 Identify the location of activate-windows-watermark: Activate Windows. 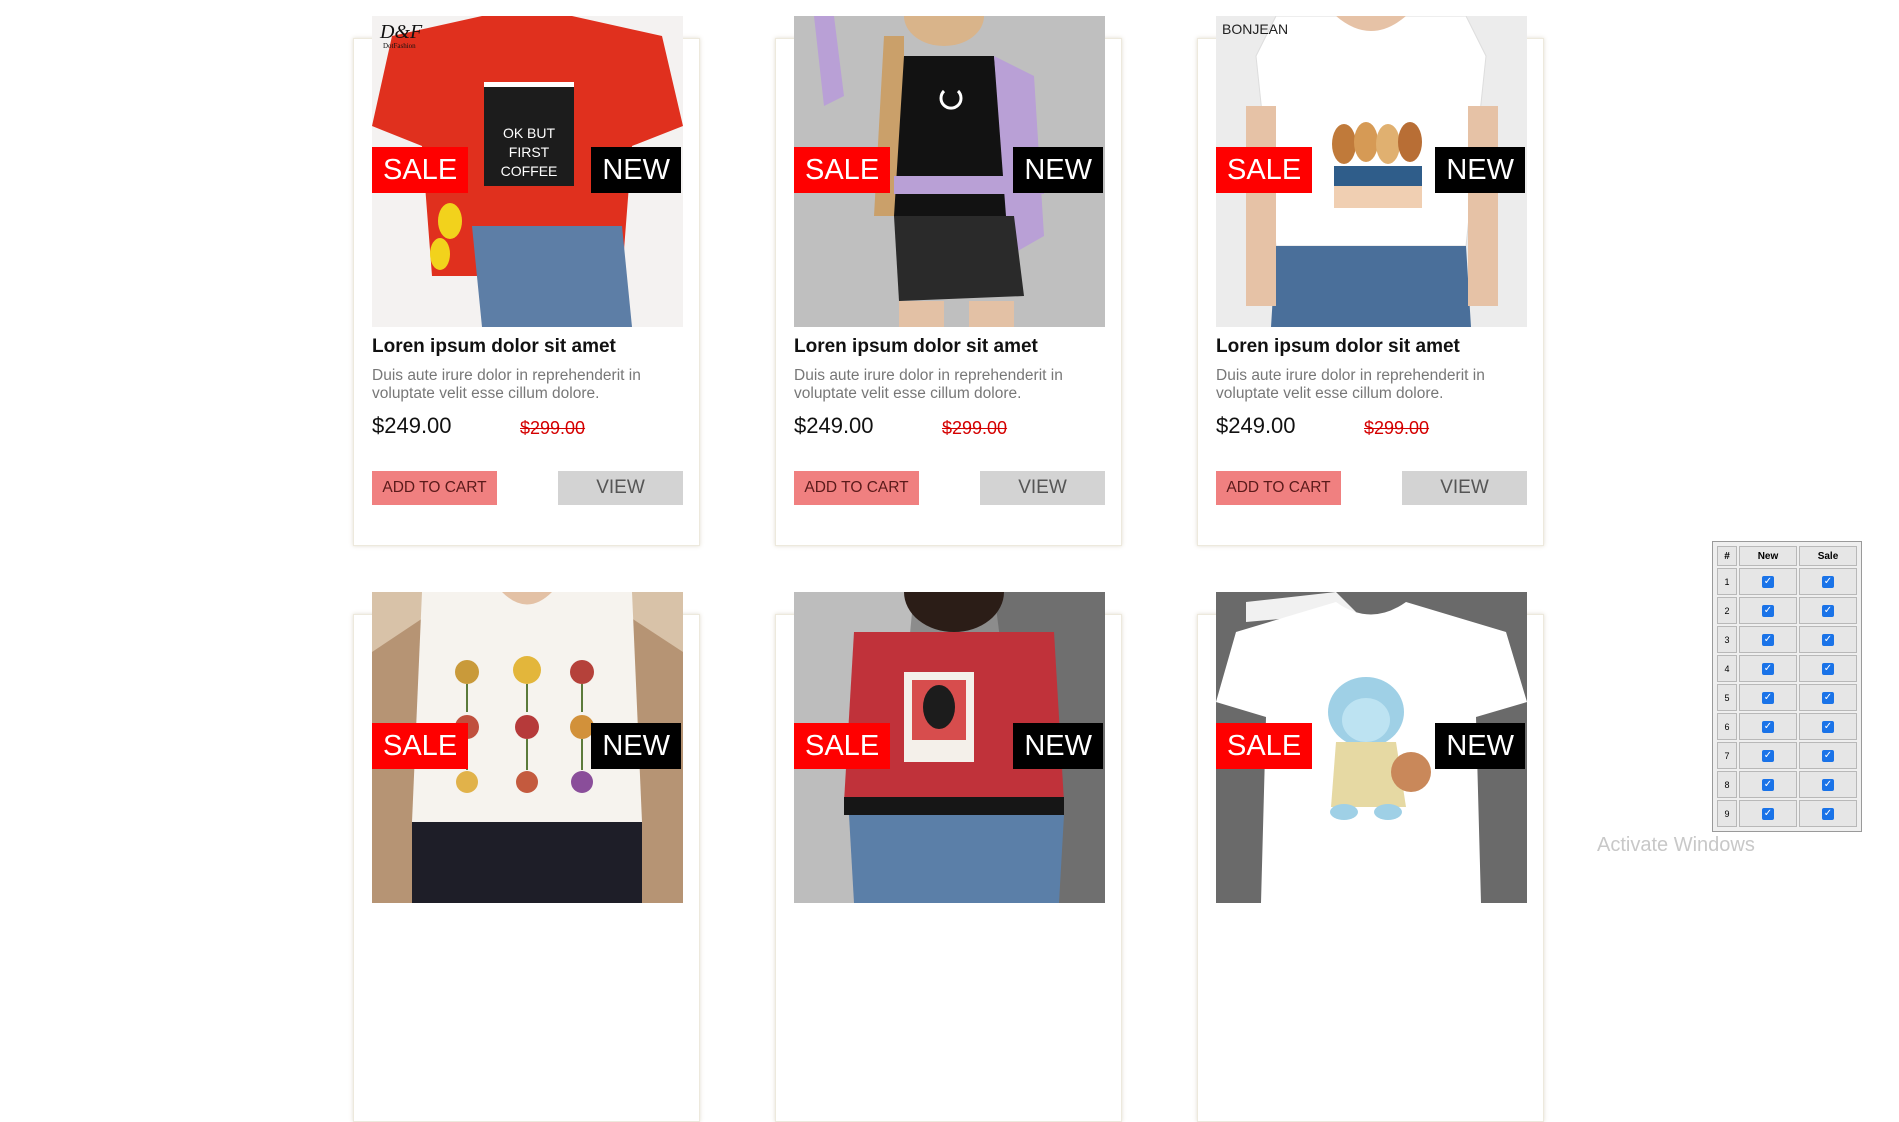
(1676, 845).